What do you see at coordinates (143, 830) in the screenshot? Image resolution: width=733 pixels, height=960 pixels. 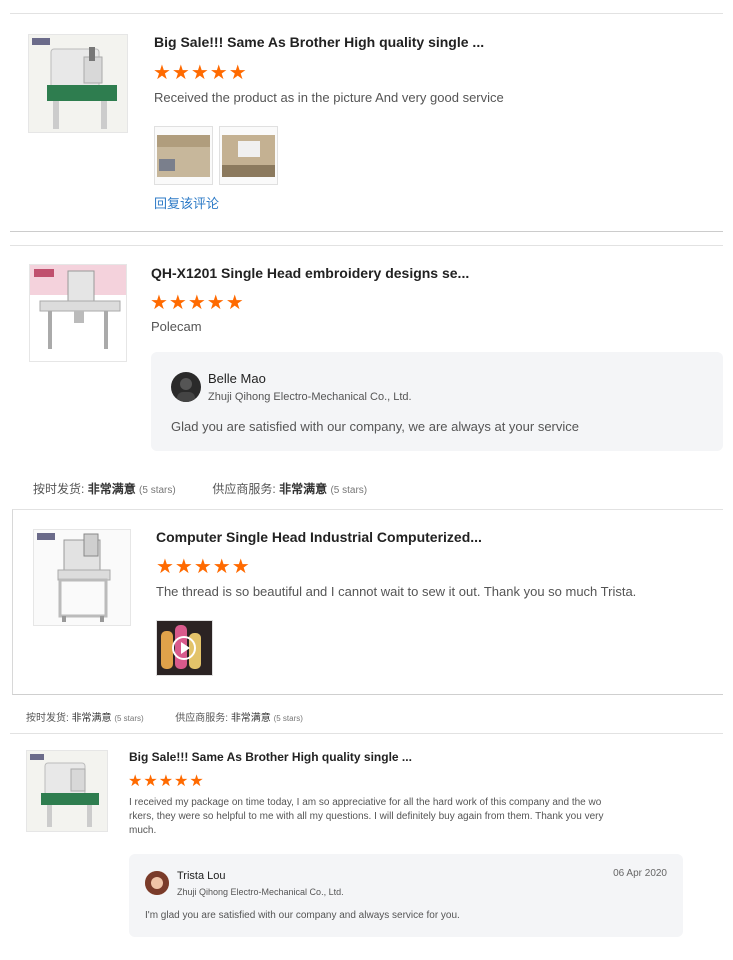 I see `review-text-line: much.` at bounding box center [143, 830].